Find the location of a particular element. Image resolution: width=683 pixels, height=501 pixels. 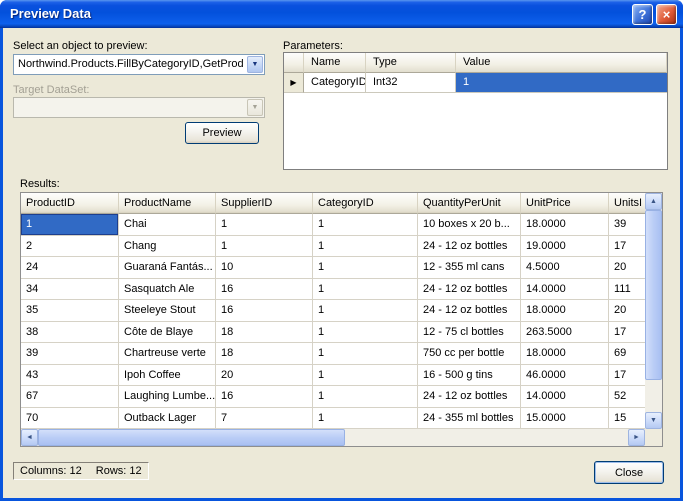

grid-cell: 2 is located at coordinates (70, 246).